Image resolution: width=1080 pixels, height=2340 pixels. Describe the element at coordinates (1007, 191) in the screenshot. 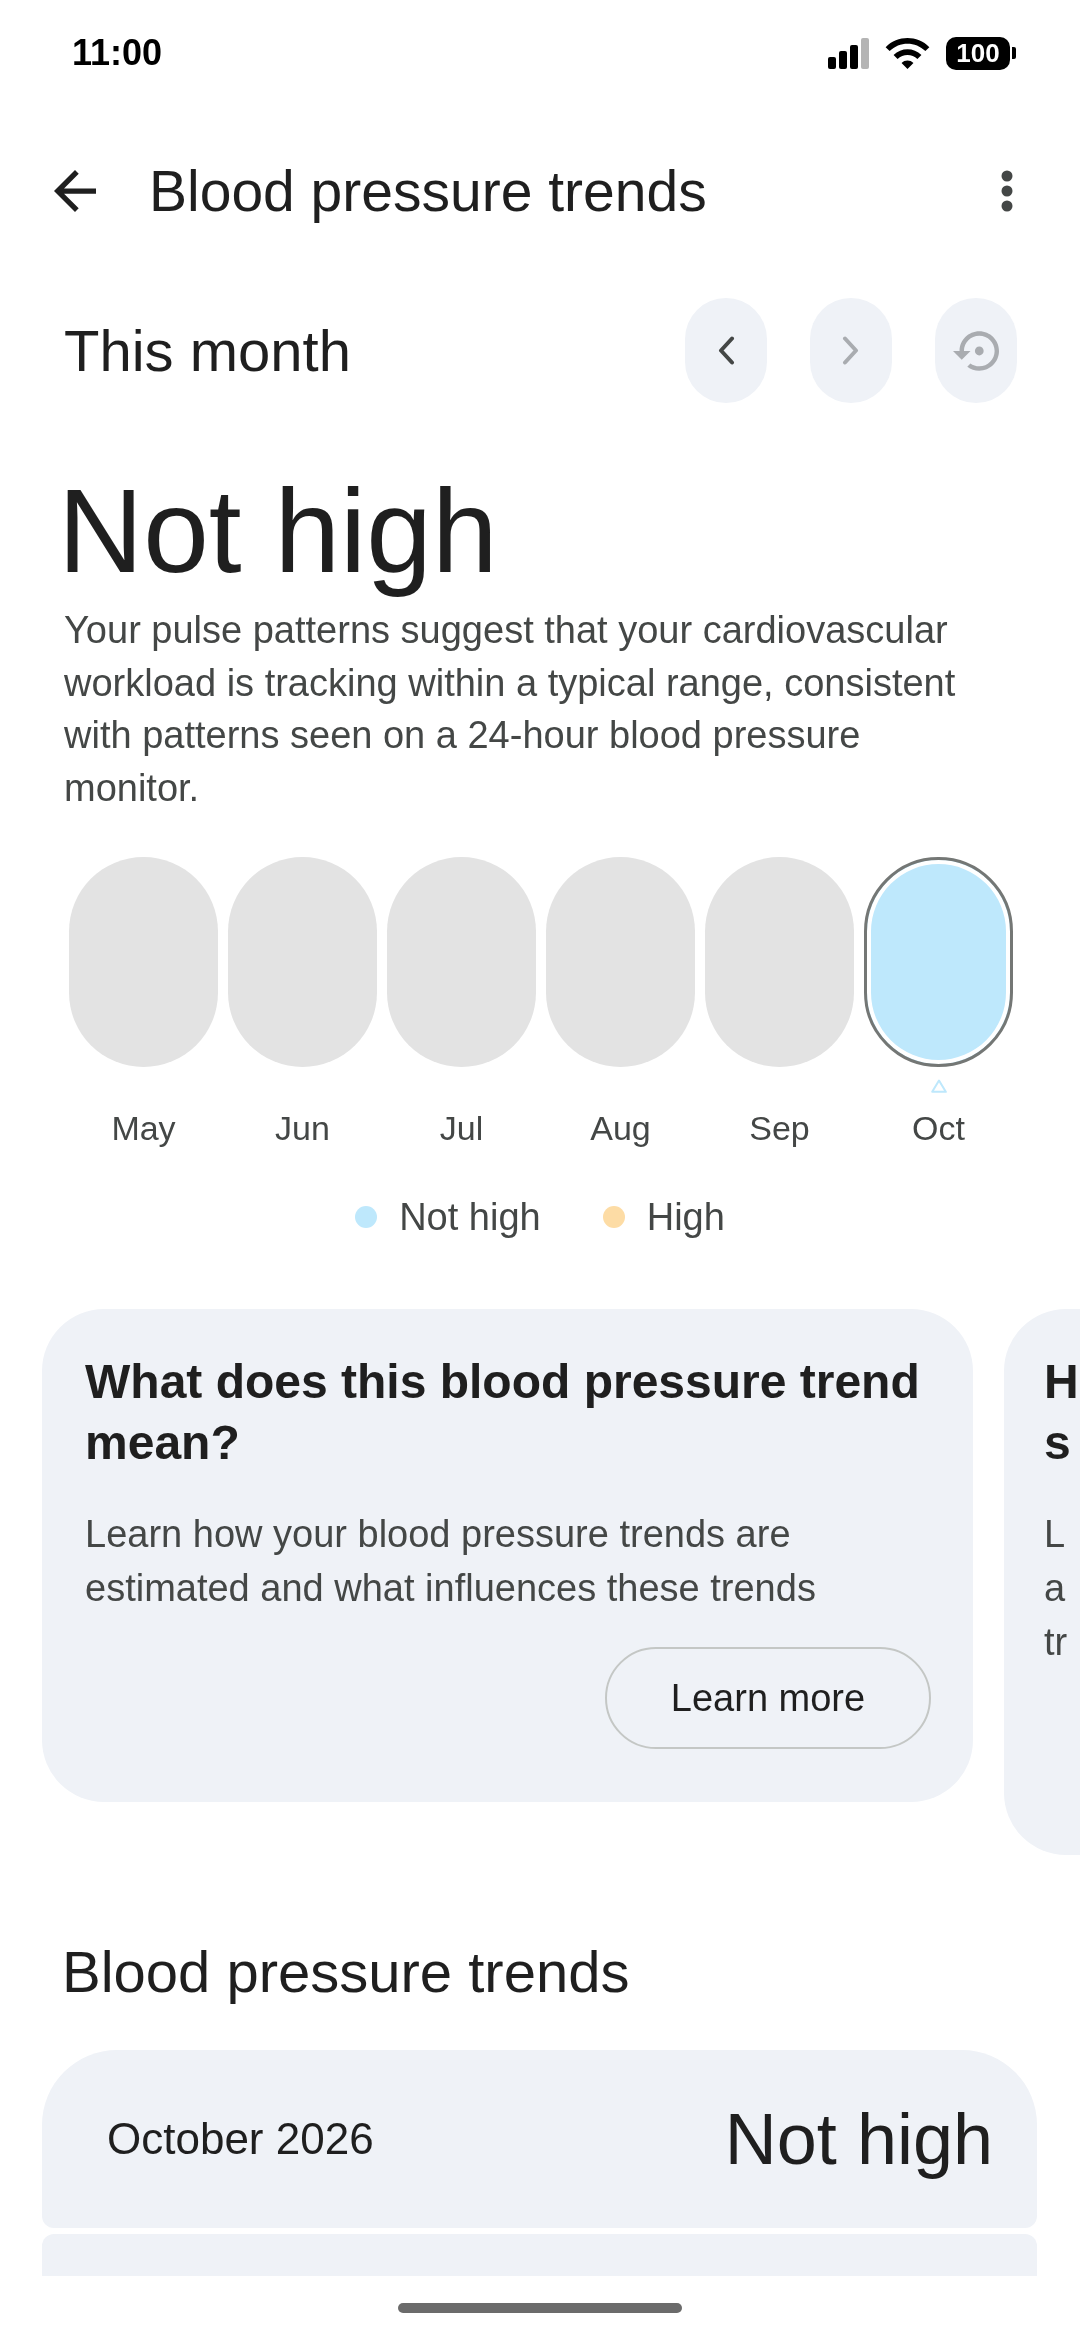

I see `more-icon` at that location.